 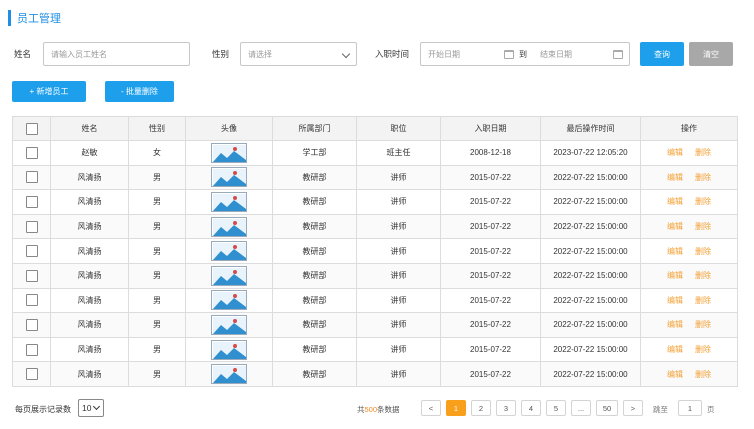 I want to click on entry-date-range: 开始日期 到 结束日期, so click(x=525, y=54).